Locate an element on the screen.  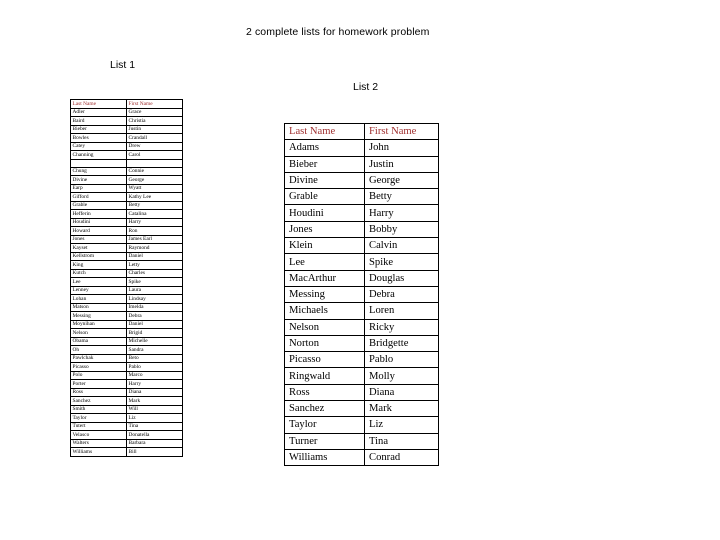
cell-last-name: Grable is located at coordinates (324, 197).